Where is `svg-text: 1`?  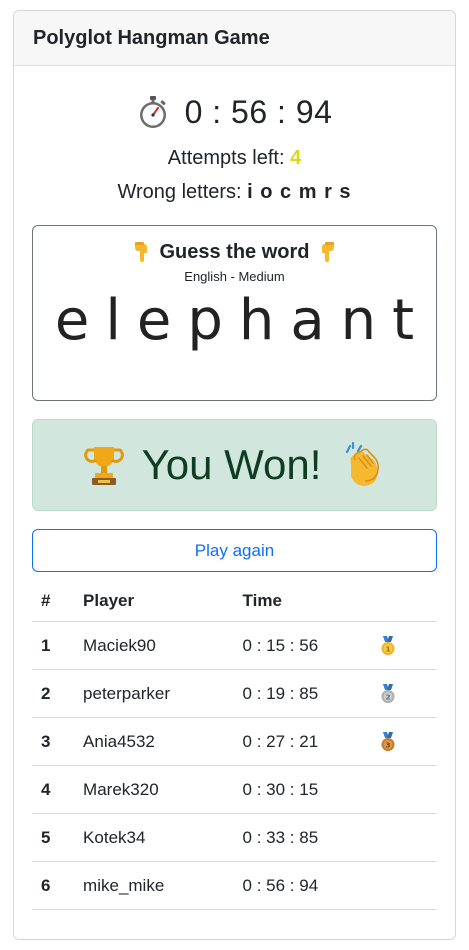
svg-text: 1 is located at coordinates (387, 649).